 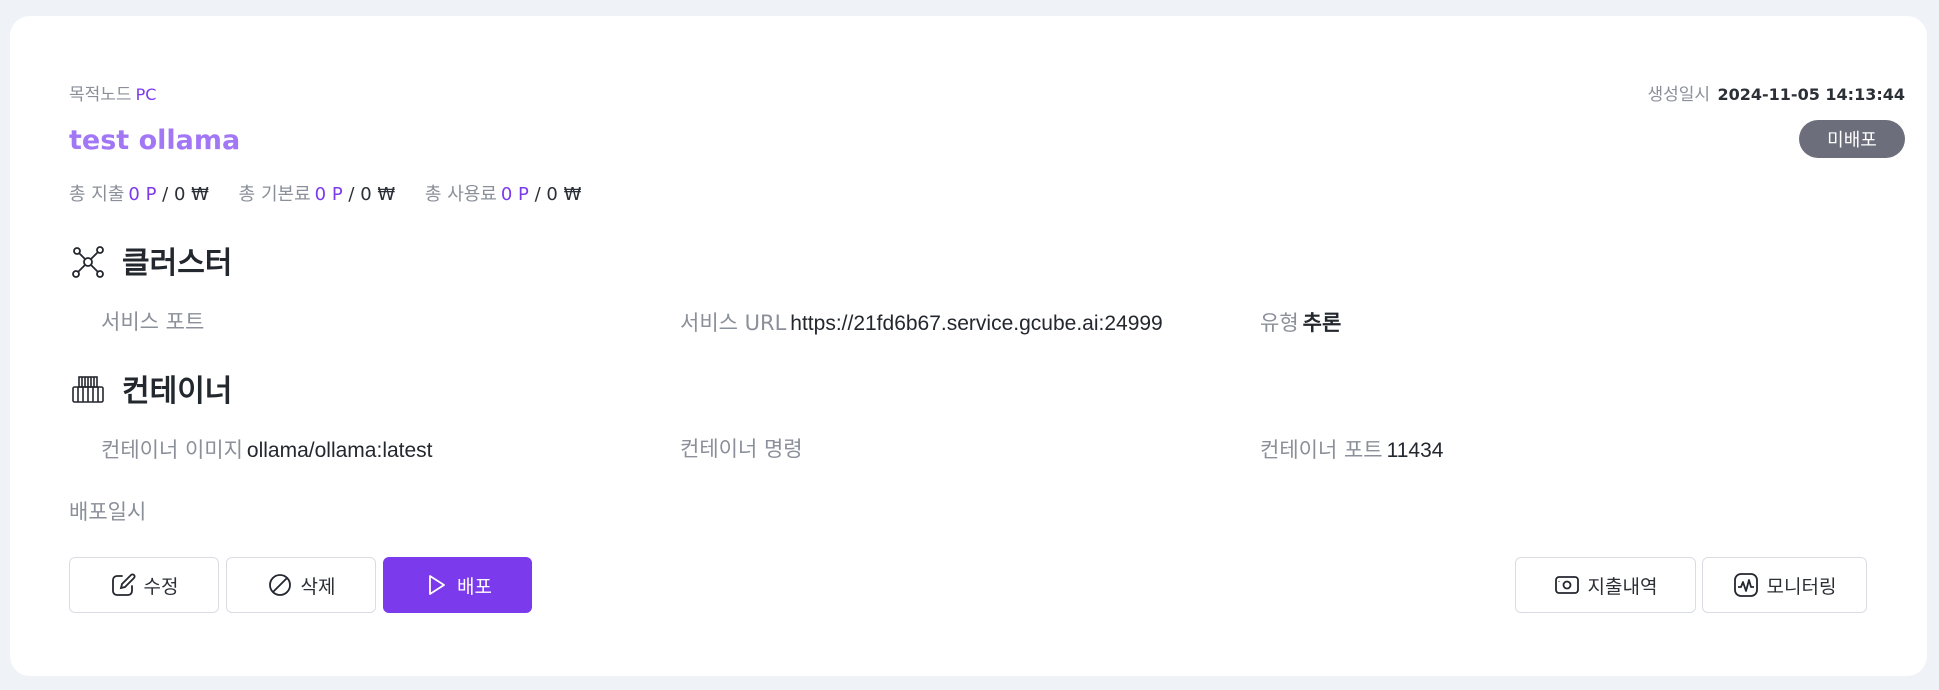 I want to click on deploy-date-label: 배포일시, so click(x=108, y=512).